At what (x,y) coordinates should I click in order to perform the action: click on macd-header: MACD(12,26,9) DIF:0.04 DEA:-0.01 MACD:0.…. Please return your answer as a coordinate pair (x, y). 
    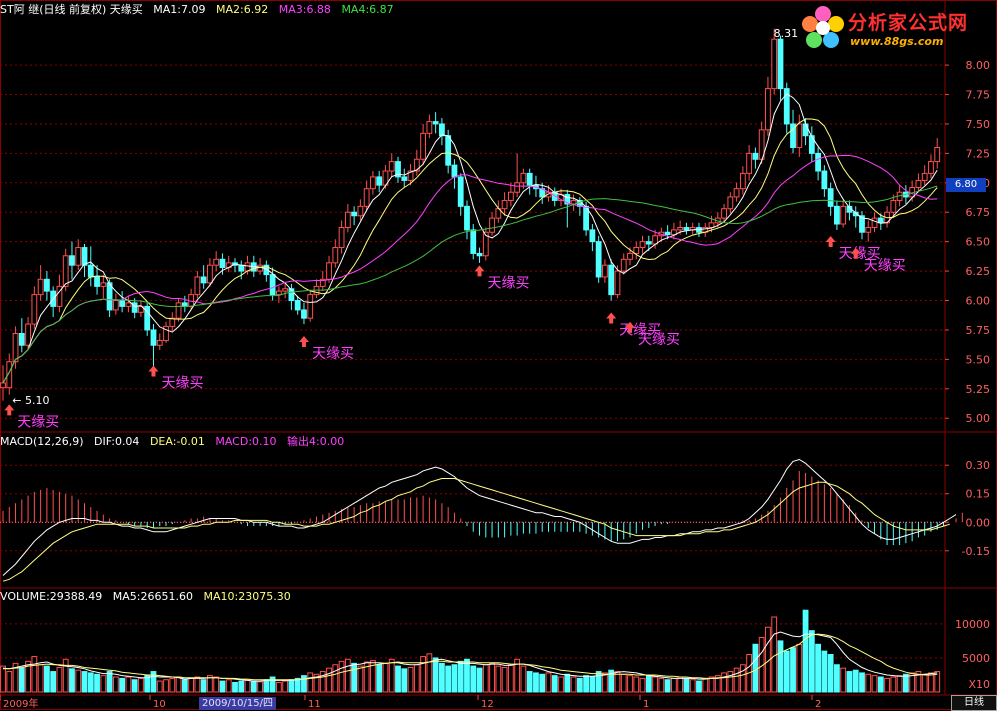
    Looking at the image, I should click on (175, 442).